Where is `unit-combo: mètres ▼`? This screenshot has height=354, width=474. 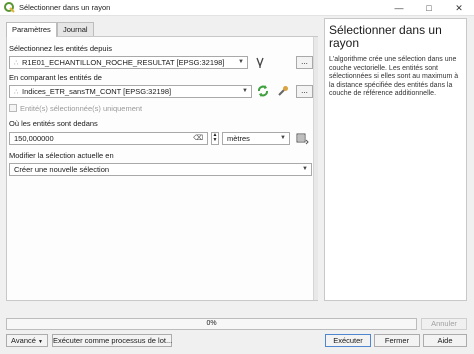
unit-combo: mètres ▼ is located at coordinates (256, 138).